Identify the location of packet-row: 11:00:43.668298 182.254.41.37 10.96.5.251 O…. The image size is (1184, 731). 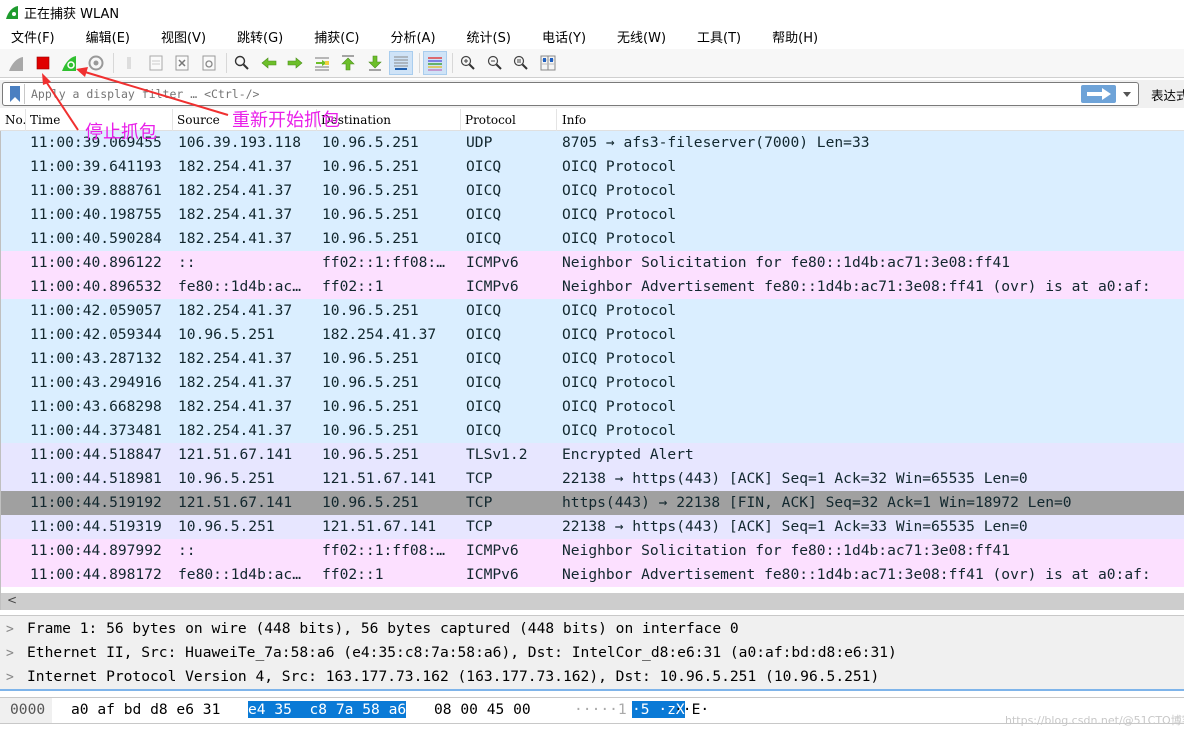
(592, 407).